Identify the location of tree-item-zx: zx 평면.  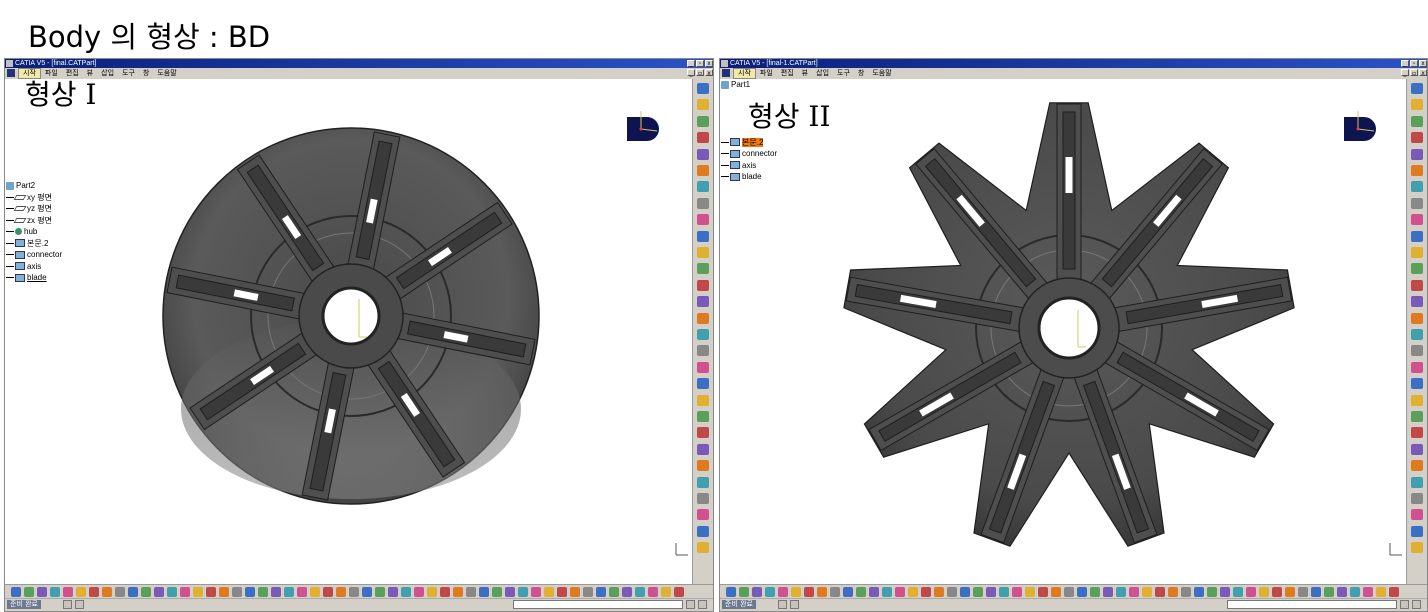
(34, 221).